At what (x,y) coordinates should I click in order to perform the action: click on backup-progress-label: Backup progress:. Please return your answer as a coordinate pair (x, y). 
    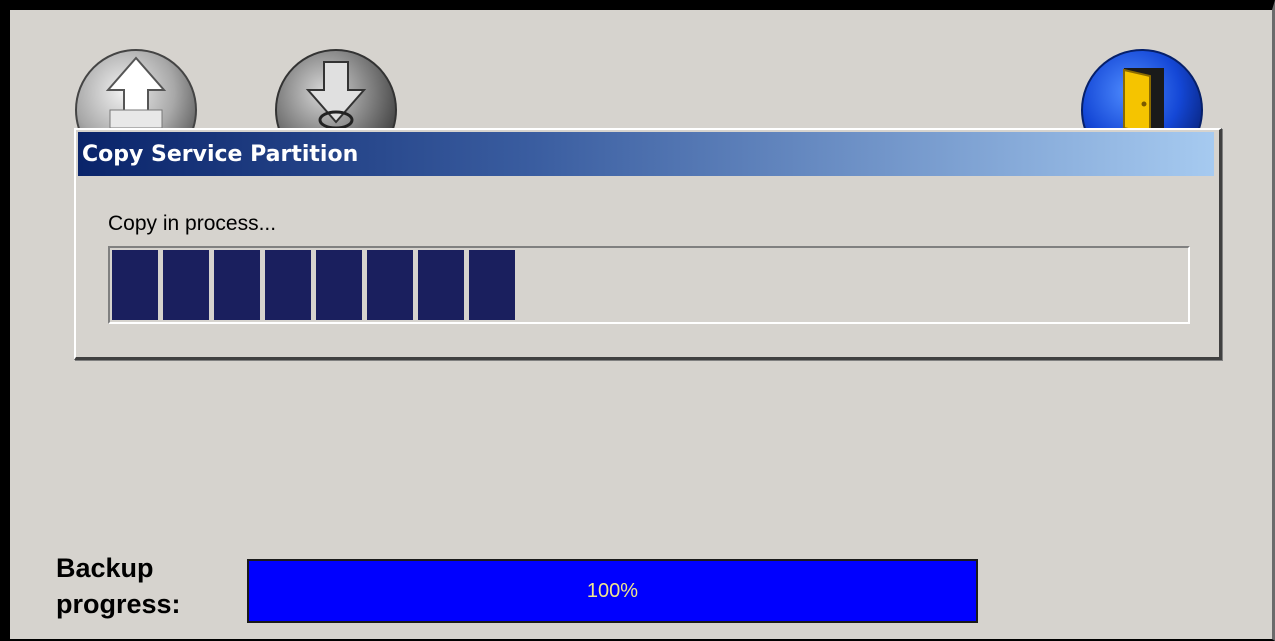
    Looking at the image, I should click on (118, 586).